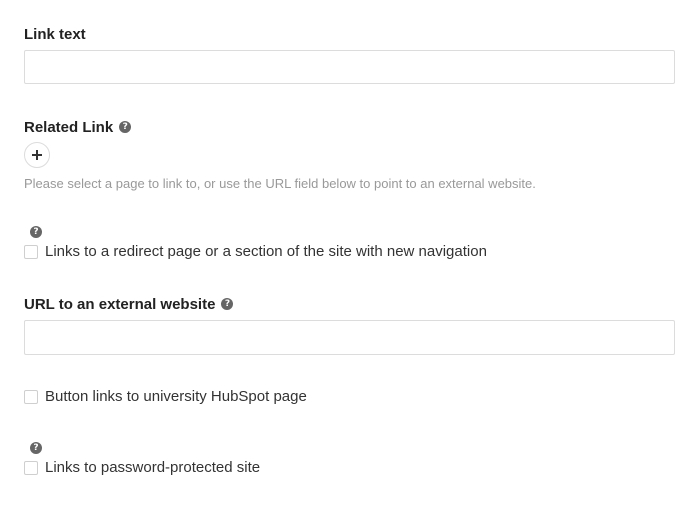 Image resolution: width=700 pixels, height=508 pixels. I want to click on related-link-label-row: Related Link?, so click(78, 128).